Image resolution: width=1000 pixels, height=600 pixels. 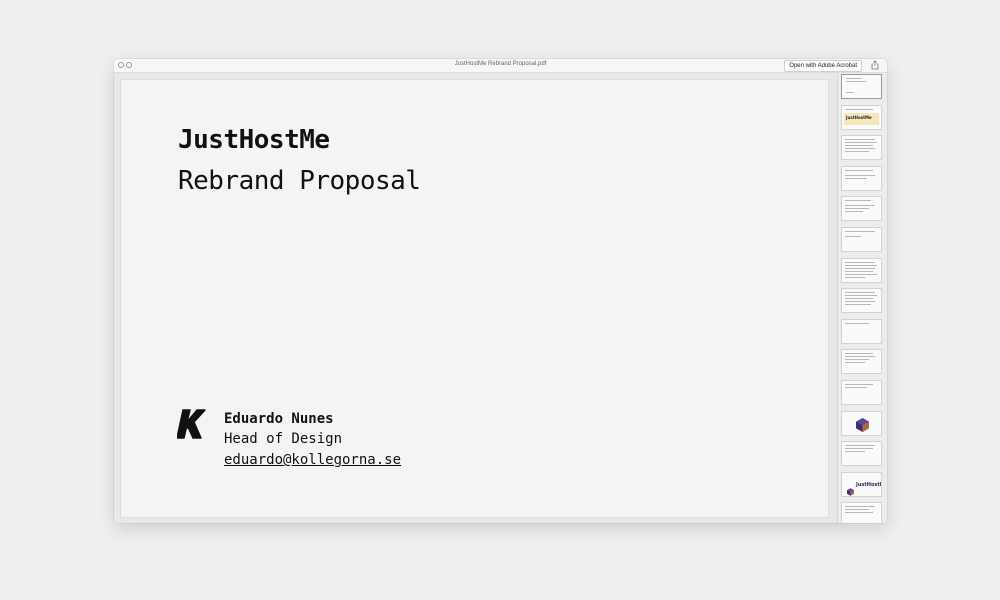 I want to click on author-name: Eduardo Nunes, so click(x=279, y=419).